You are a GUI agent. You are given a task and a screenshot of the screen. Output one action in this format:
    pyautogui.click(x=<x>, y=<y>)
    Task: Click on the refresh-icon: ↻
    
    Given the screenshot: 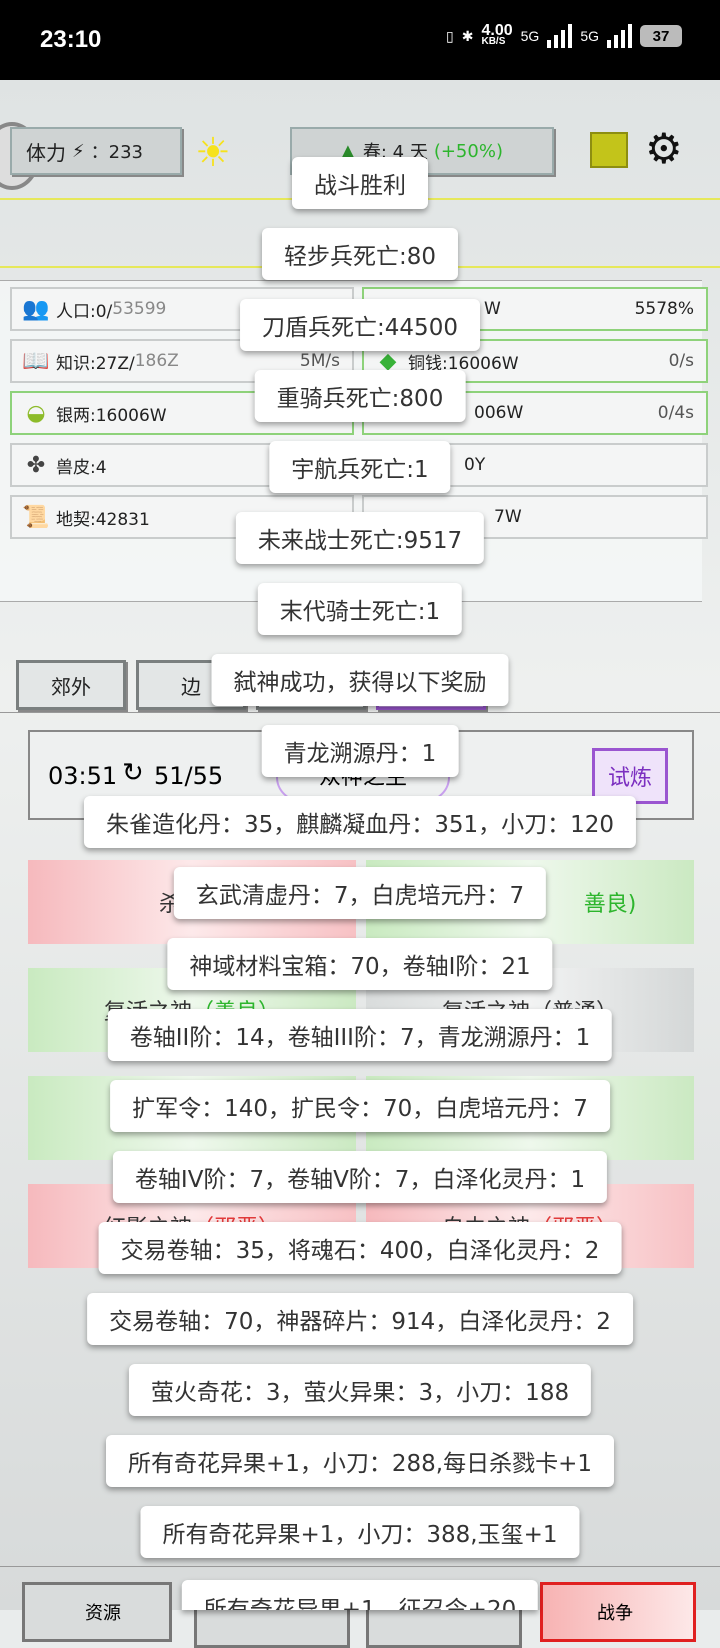 What is the action you would take?
    pyautogui.click(x=133, y=773)
    